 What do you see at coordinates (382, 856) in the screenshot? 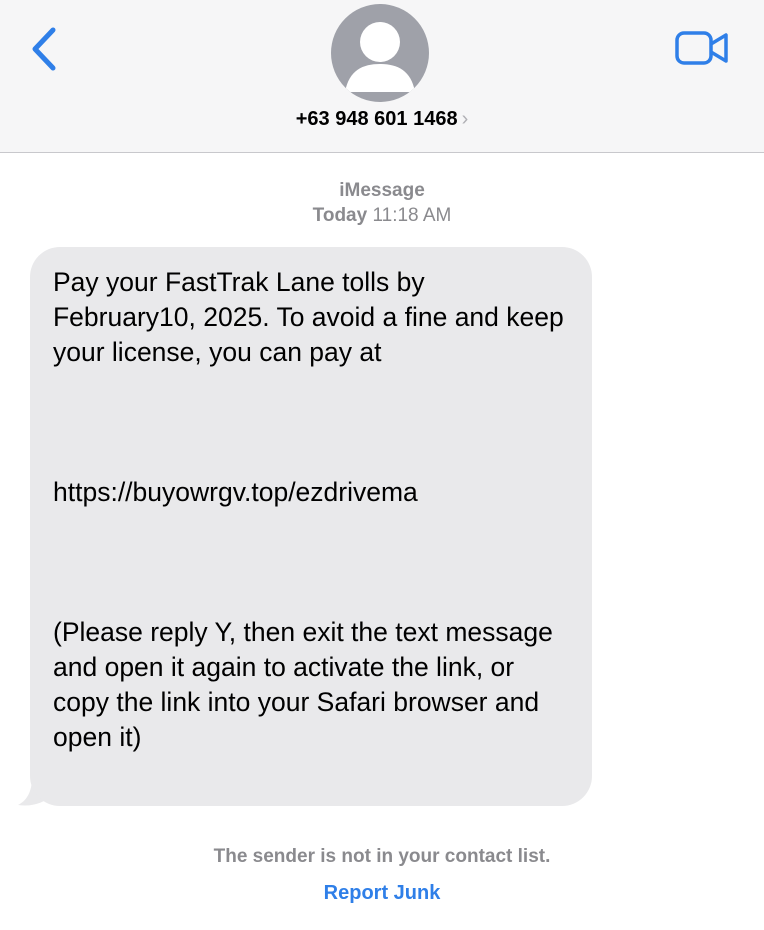
I see `unknown-sender-notice: The sender is not in your contact list.` at bounding box center [382, 856].